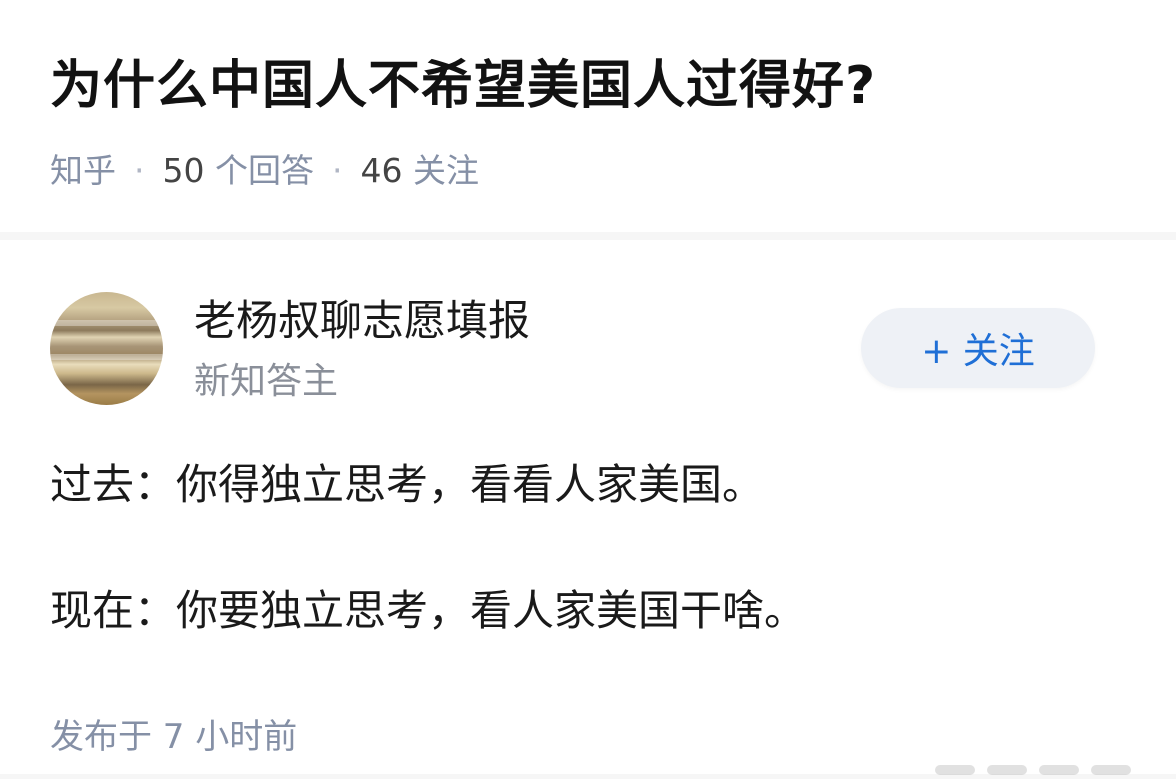  What do you see at coordinates (83, 170) in the screenshot?
I see `source-label: 知乎` at bounding box center [83, 170].